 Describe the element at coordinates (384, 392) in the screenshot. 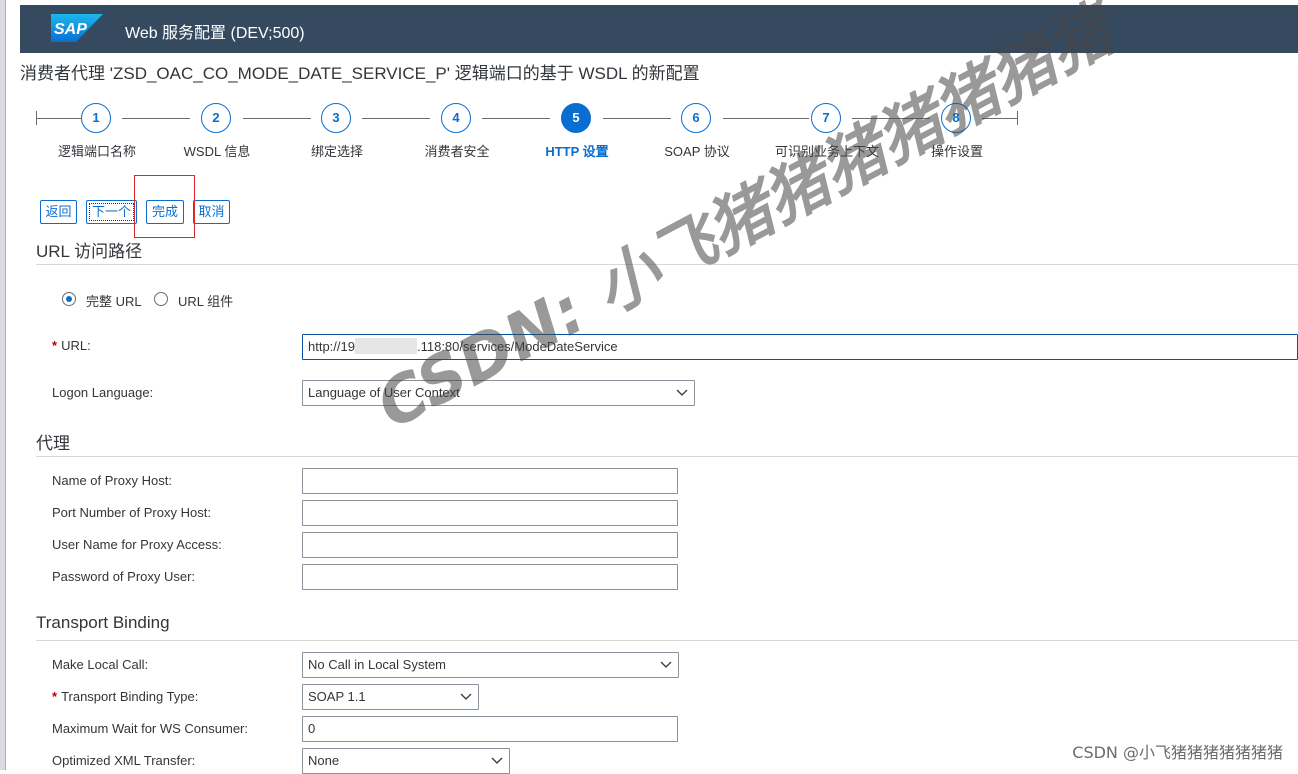

I see `logon-language-value: Language of User Context` at that location.